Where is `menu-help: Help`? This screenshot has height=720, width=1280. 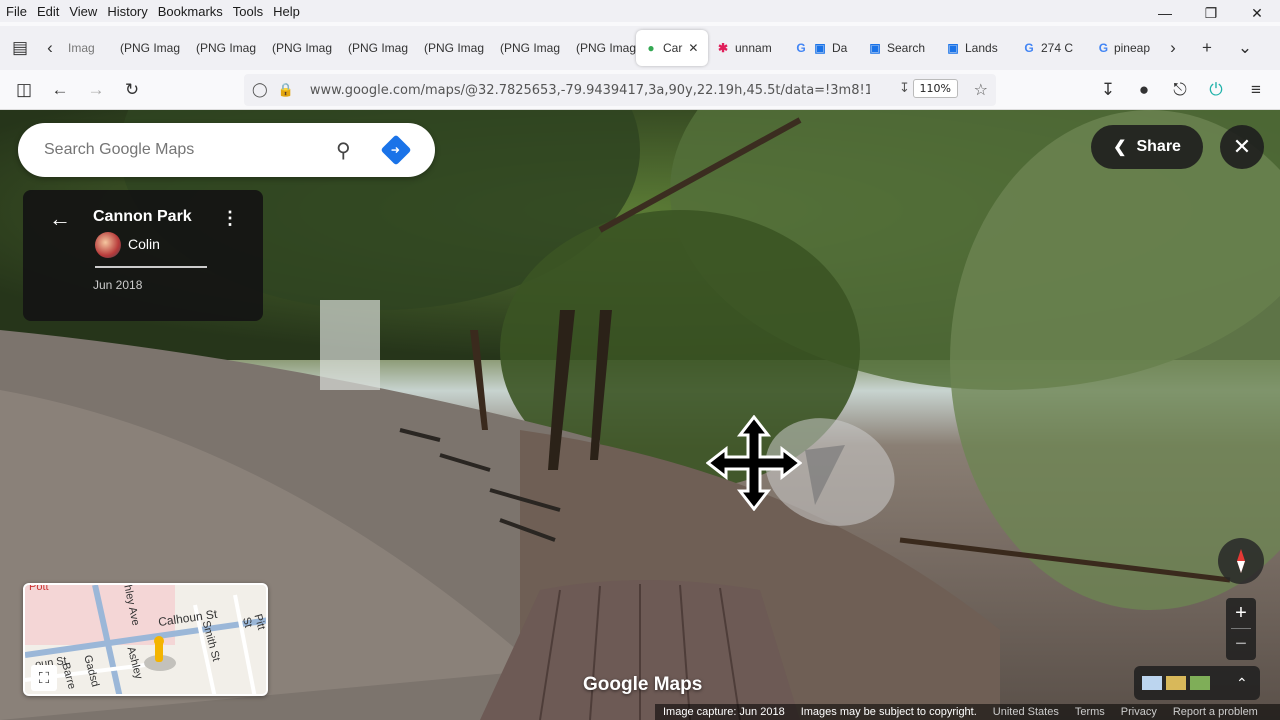 menu-help: Help is located at coordinates (286, 11).